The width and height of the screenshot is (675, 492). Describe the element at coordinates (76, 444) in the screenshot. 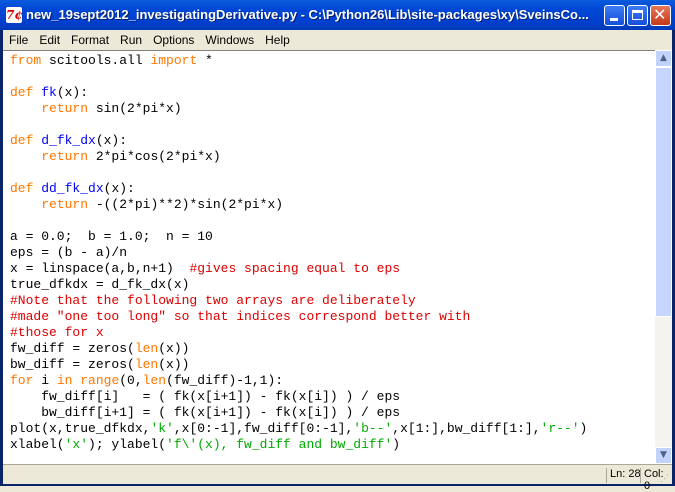

I see `code-token: 'x'` at that location.